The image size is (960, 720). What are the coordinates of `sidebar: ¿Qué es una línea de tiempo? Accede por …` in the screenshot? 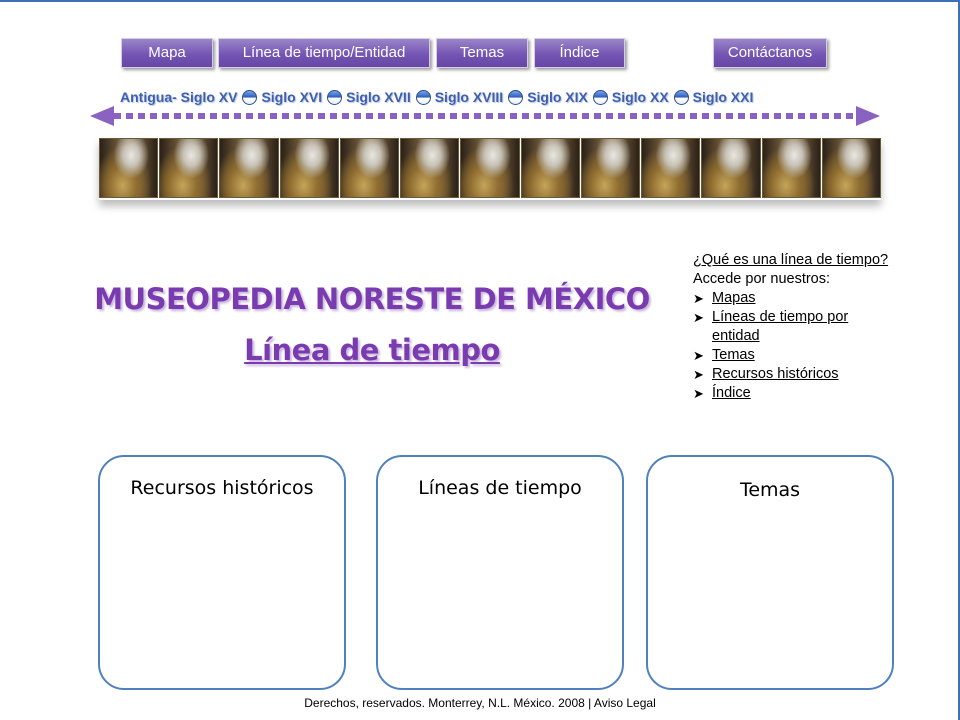 It's located at (793, 327).